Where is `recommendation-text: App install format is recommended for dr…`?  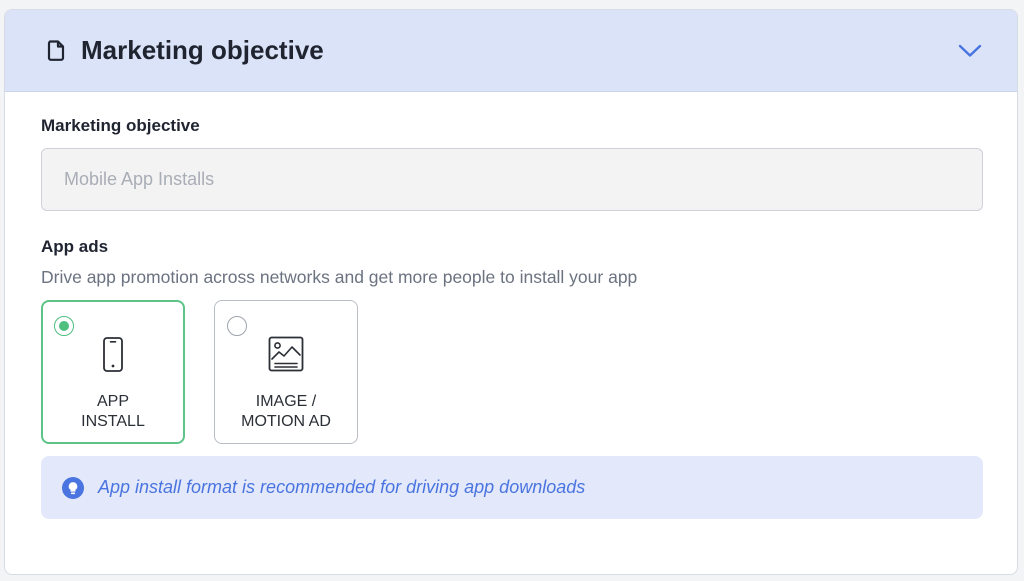
recommendation-text: App install format is recommended for dr… is located at coordinates (342, 487).